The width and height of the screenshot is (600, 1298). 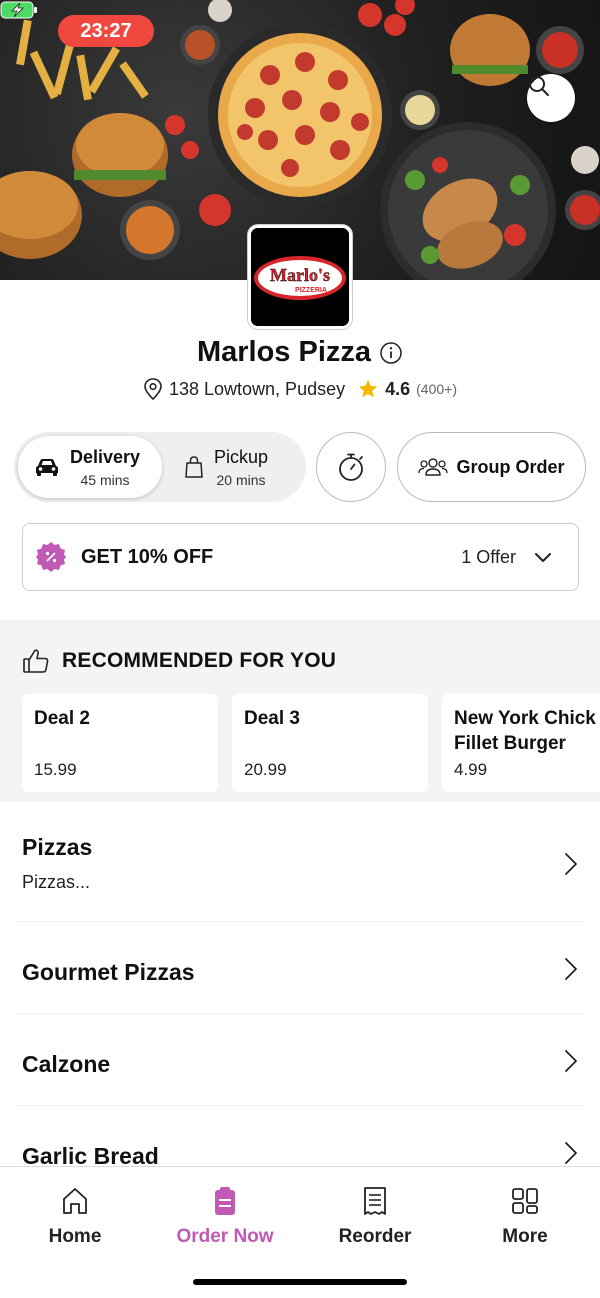 I want to click on home-icon, so click(x=75, y=1201).